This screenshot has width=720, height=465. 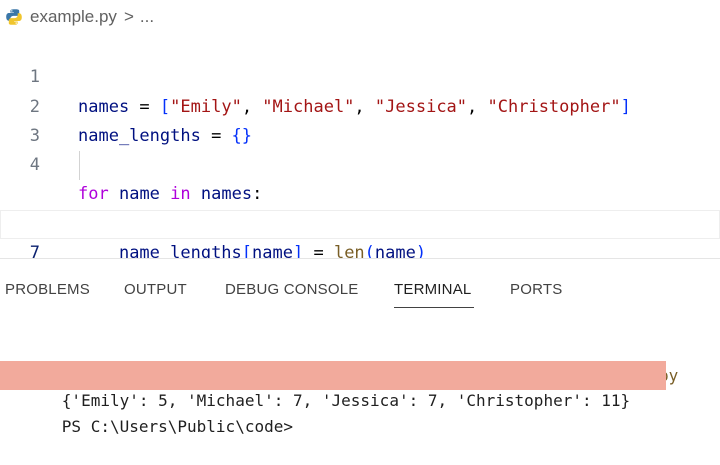 What do you see at coordinates (79, 166) in the screenshot?
I see `indent-guide` at bounding box center [79, 166].